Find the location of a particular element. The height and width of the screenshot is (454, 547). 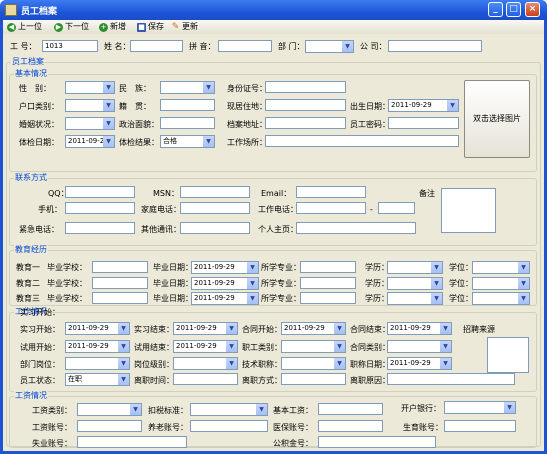

maximize-button: □ is located at coordinates (513, 9).